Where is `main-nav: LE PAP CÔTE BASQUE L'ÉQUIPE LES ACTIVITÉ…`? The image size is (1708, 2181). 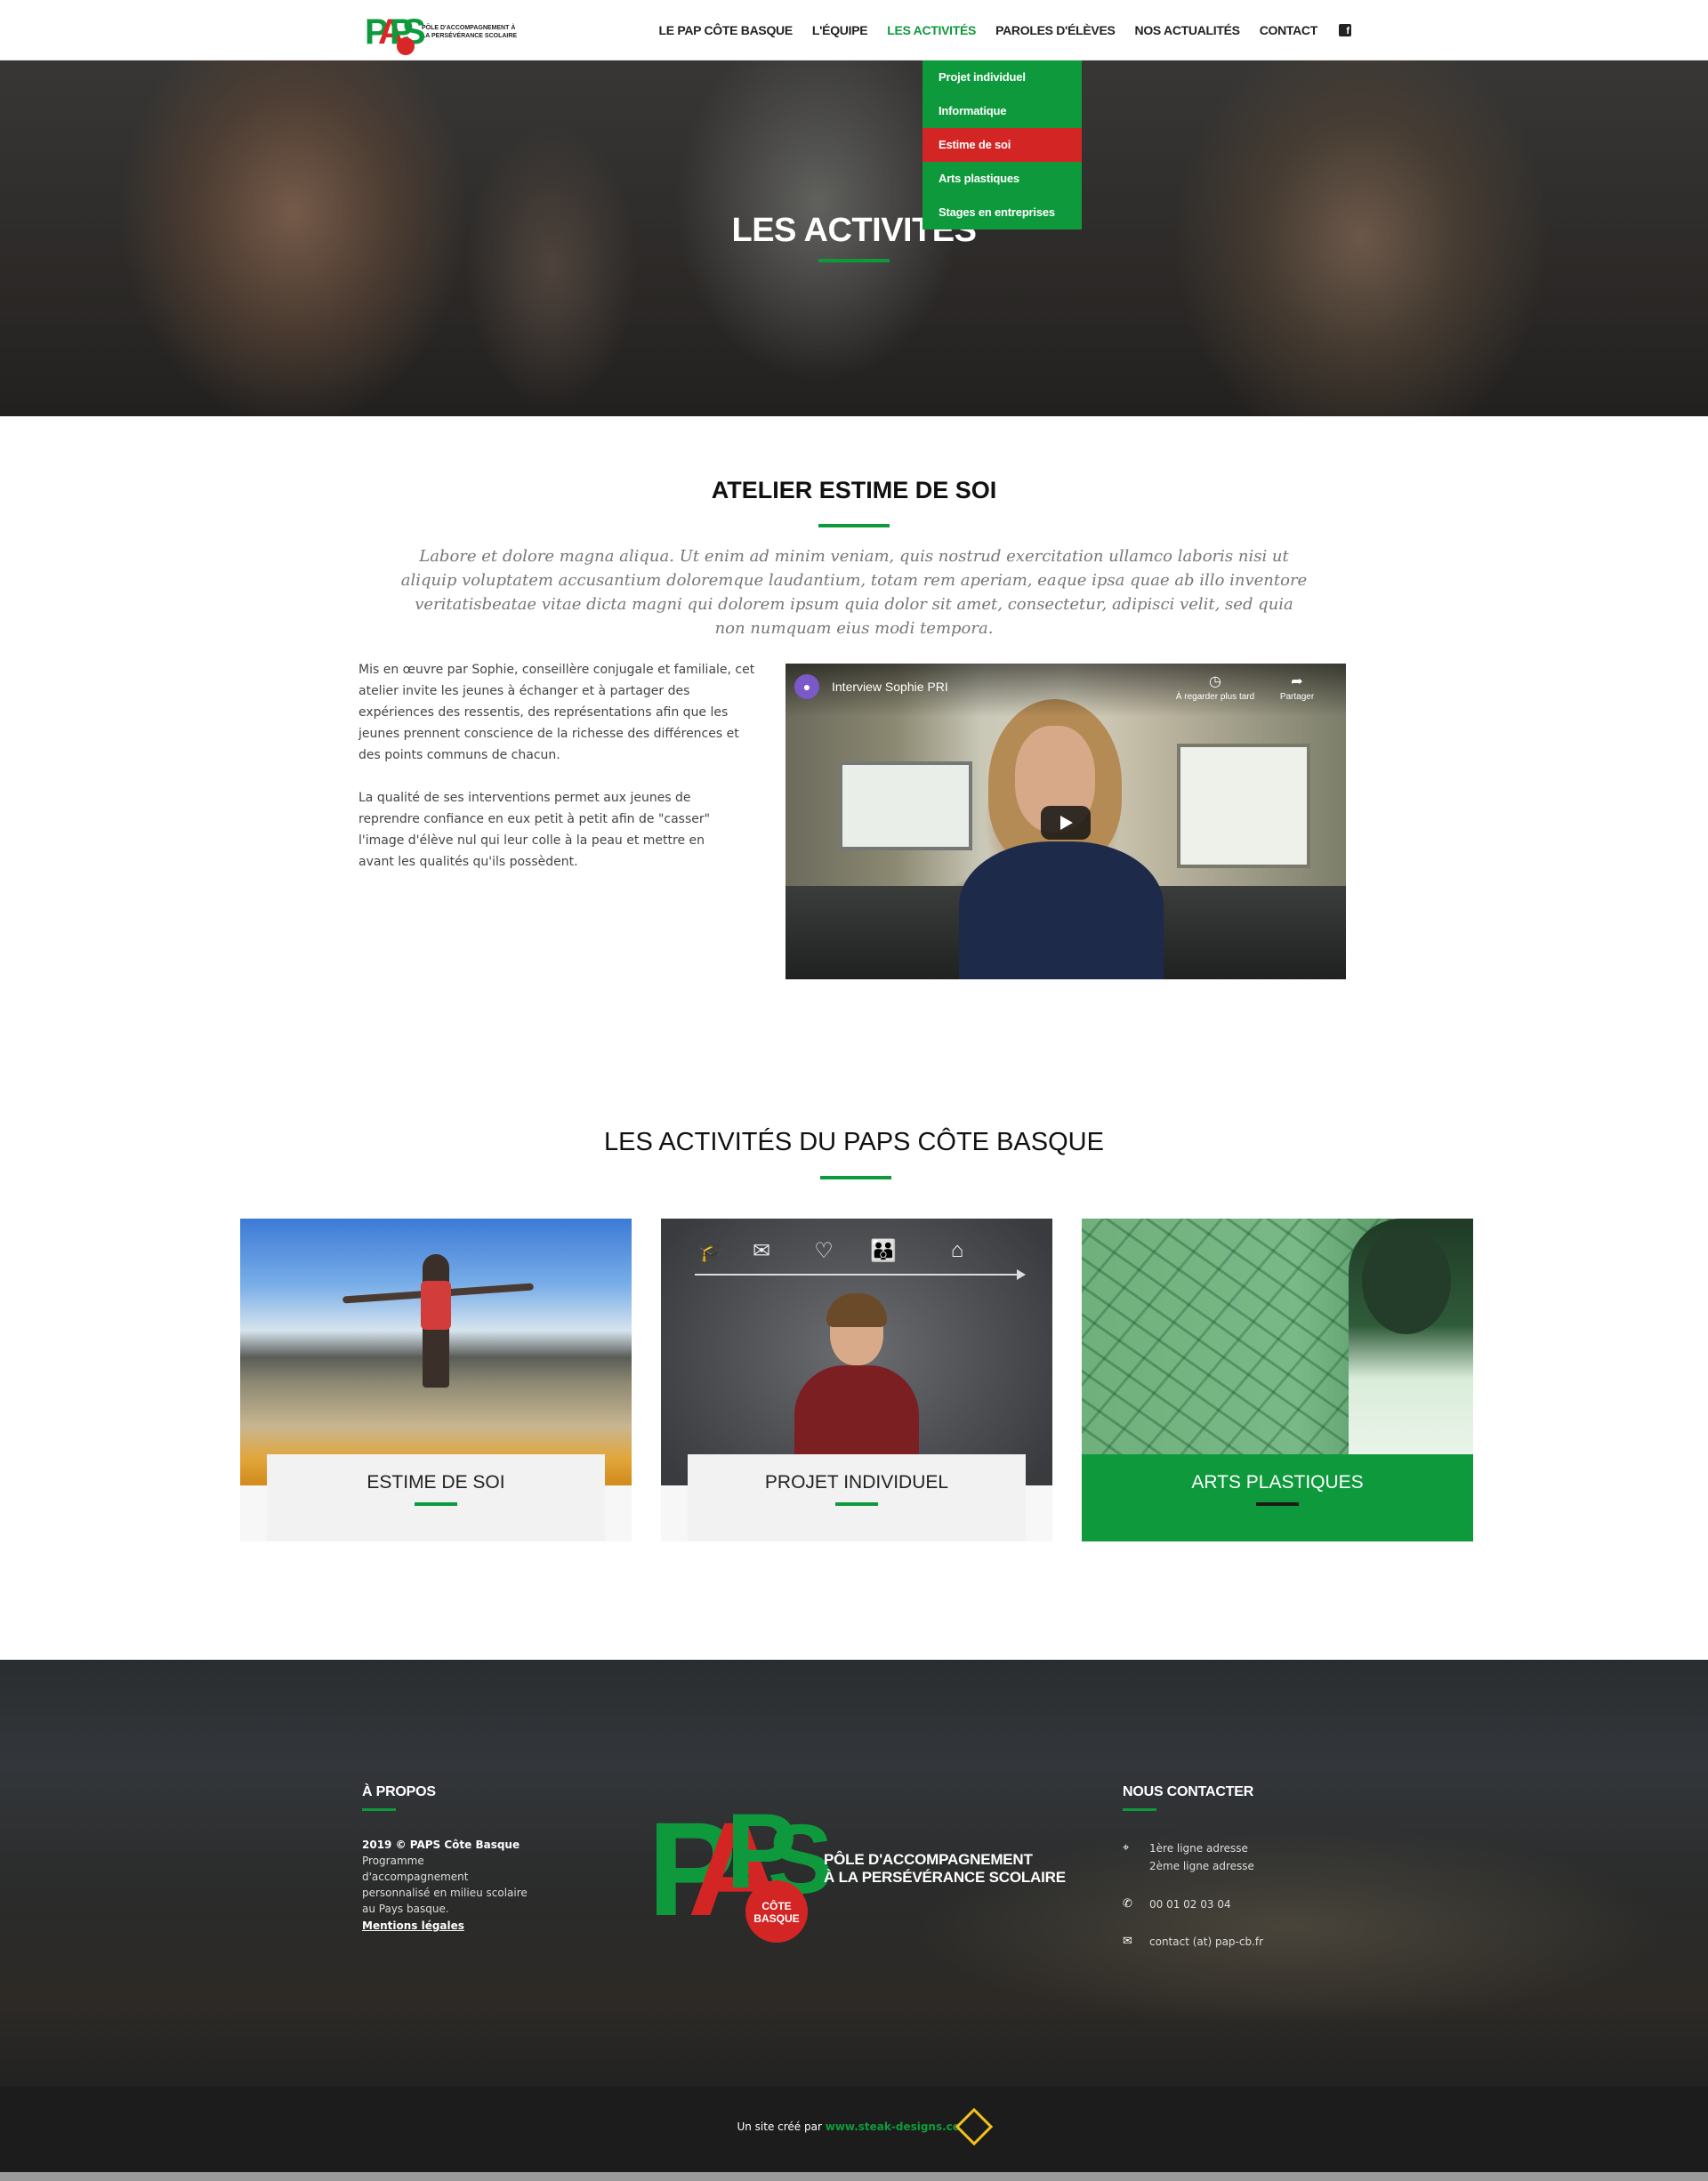
main-nav: LE PAP CÔTE BASQUE L'ÉQUIPE LES ACTIVITÉ… is located at coordinates (995, 30).